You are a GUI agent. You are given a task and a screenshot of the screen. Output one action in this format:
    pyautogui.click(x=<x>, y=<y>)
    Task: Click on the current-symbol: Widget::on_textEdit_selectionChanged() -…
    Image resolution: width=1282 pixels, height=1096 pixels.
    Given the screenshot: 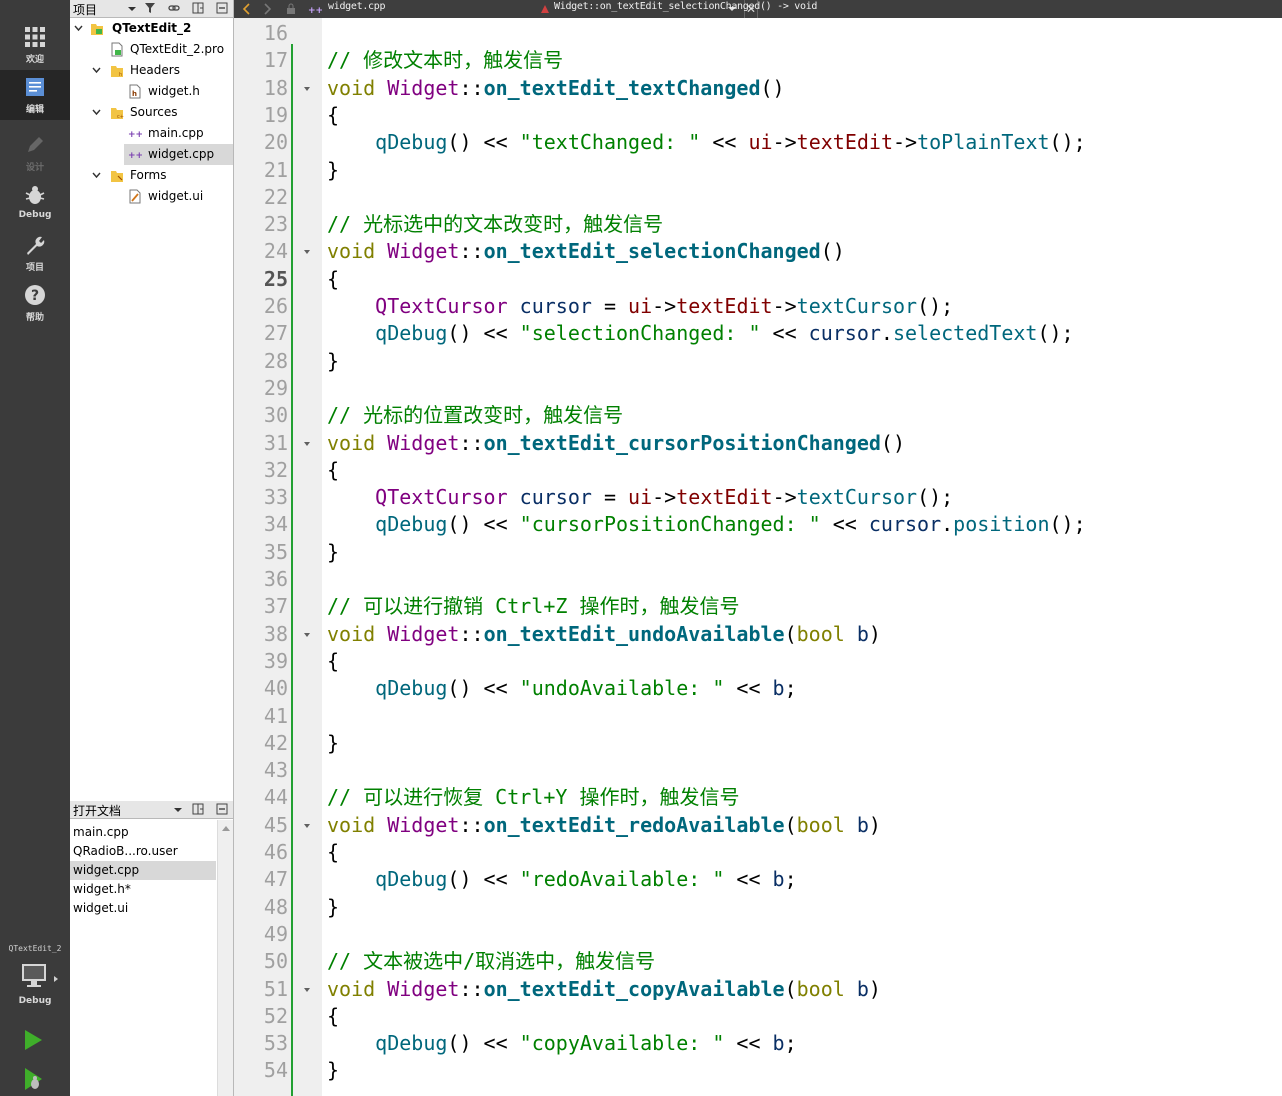 What is the action you would take?
    pyautogui.click(x=685, y=6)
    